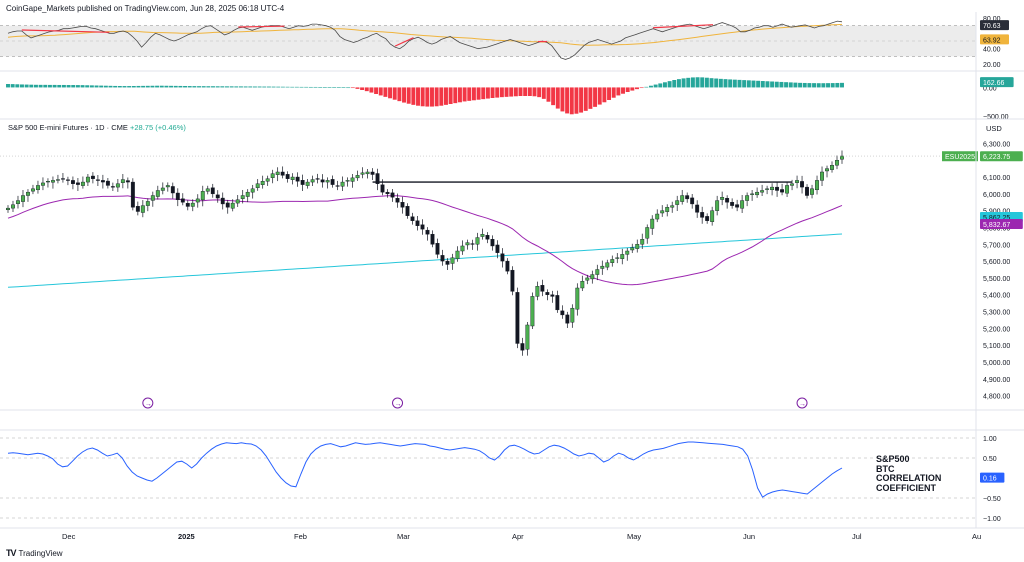 This screenshot has height=562, width=1024. What do you see at coordinates (992, 519) in the screenshot?
I see `corr-axis-tick: −1.00` at bounding box center [992, 519].